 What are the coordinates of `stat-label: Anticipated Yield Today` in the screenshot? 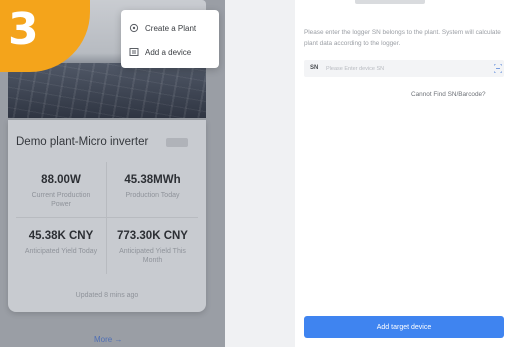 It's located at (61, 251).